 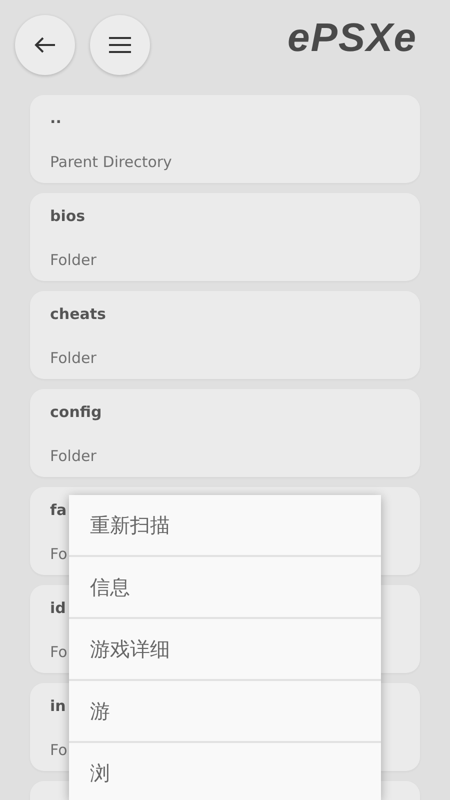 I want to click on file-item: cheats Folder, so click(x=225, y=335).